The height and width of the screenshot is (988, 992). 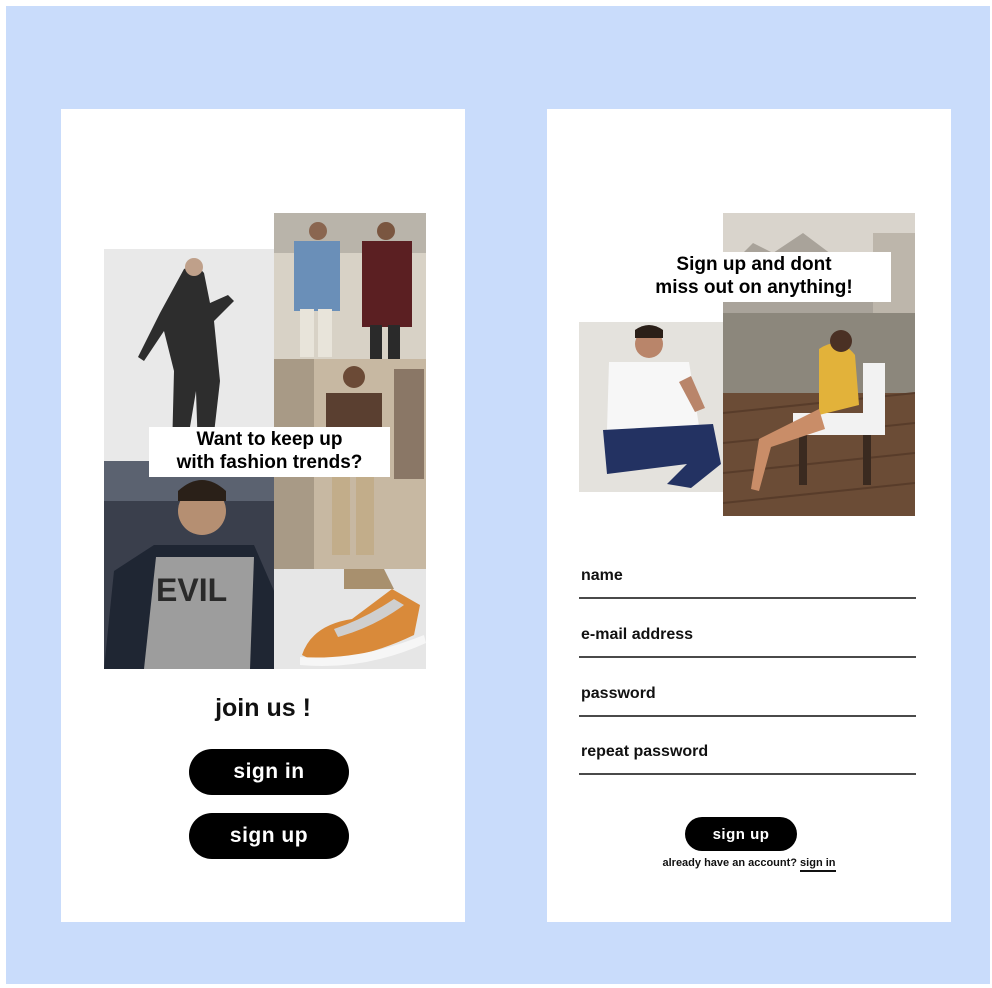 I want to click on welcome-headline-line-2: with fashion trends?, so click(x=269, y=462).